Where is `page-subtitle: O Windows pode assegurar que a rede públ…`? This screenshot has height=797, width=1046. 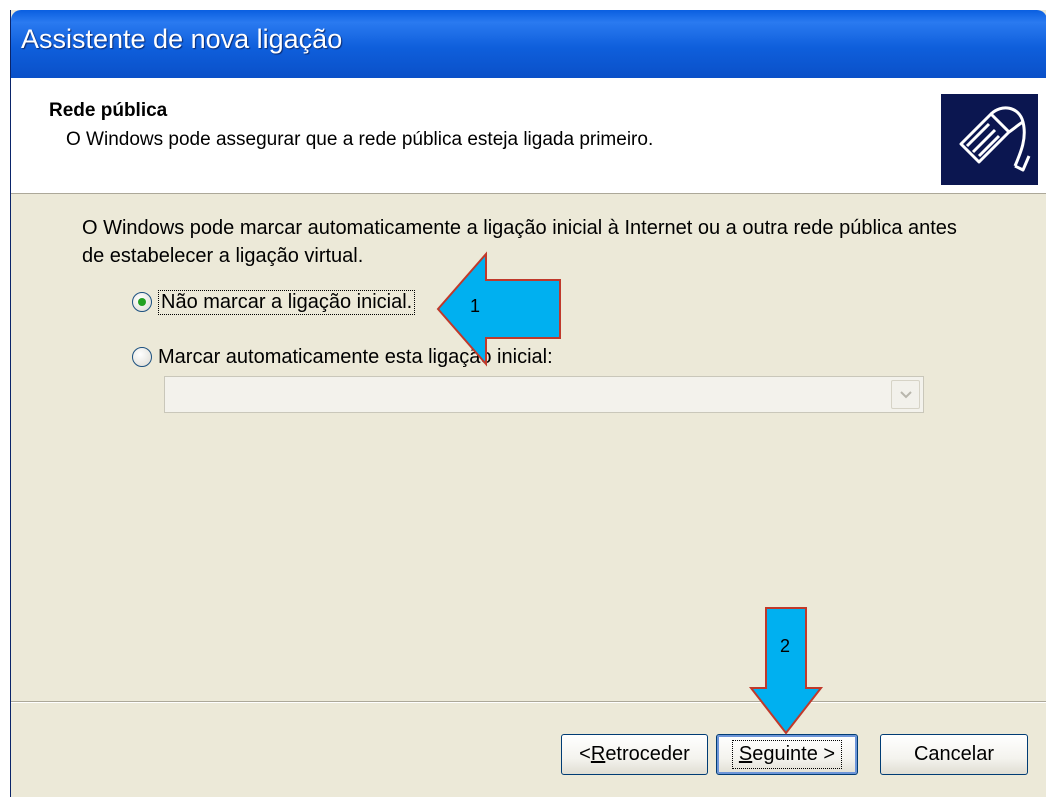
page-subtitle: O Windows pode assegurar que a rede públ… is located at coordinates (360, 139).